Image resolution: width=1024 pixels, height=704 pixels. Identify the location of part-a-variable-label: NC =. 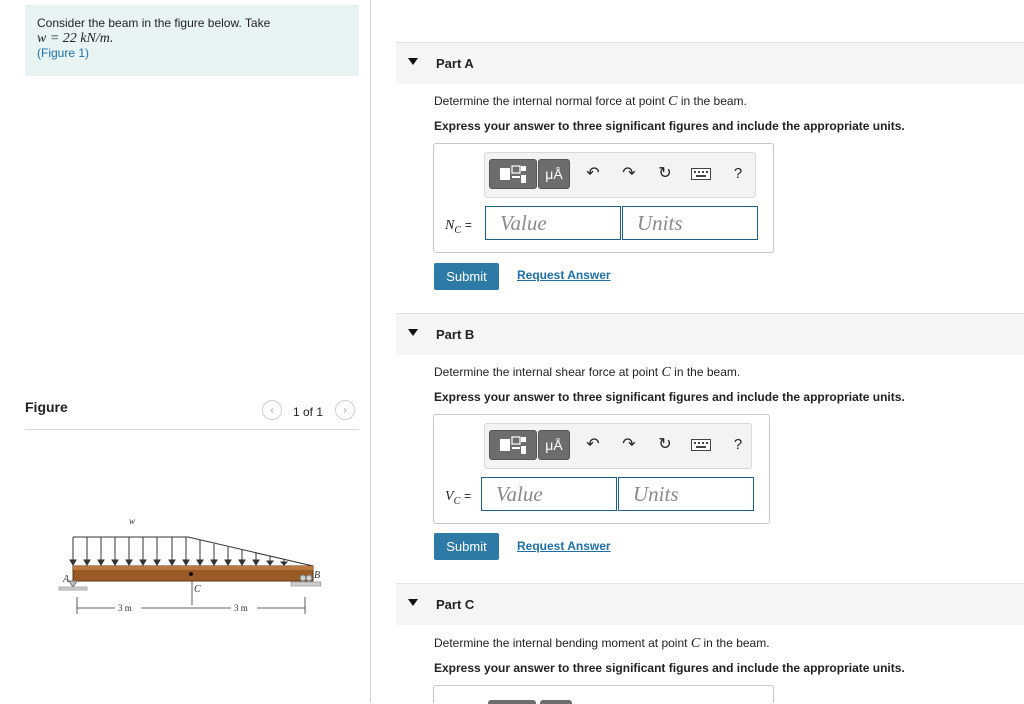
(458, 227).